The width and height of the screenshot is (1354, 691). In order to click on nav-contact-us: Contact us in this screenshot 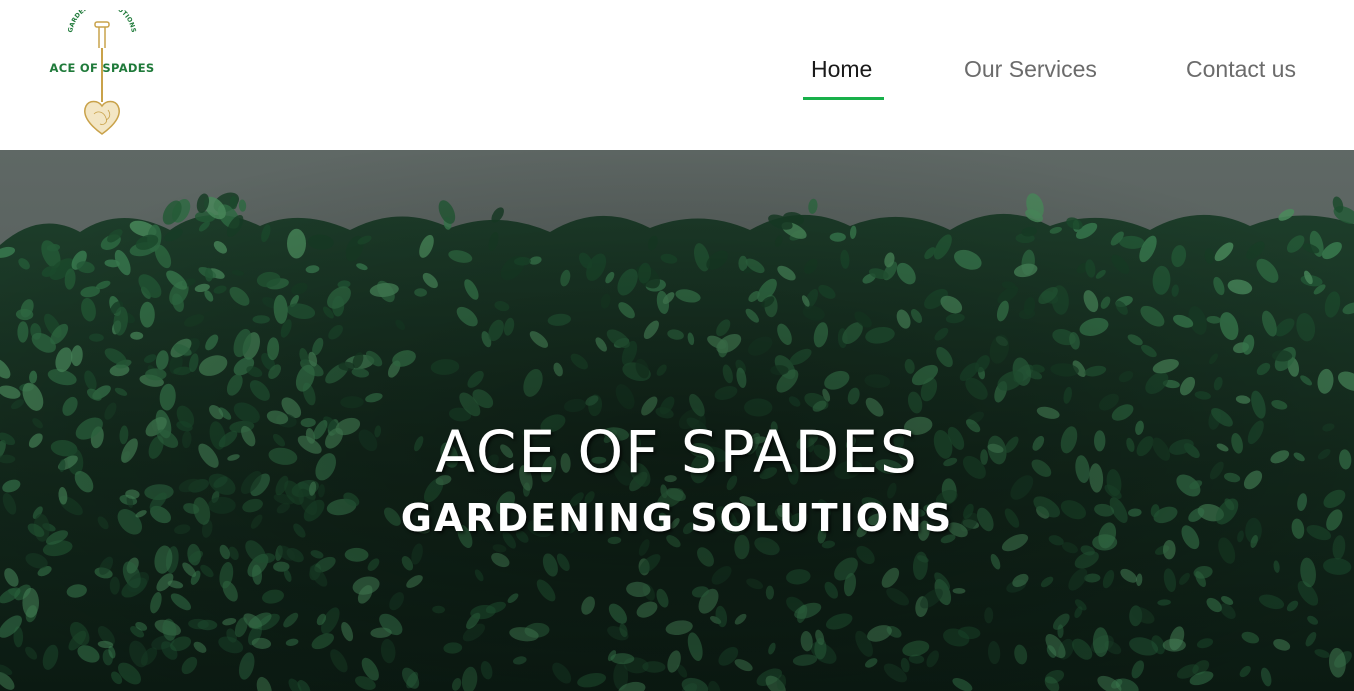, I will do `click(1241, 69)`.